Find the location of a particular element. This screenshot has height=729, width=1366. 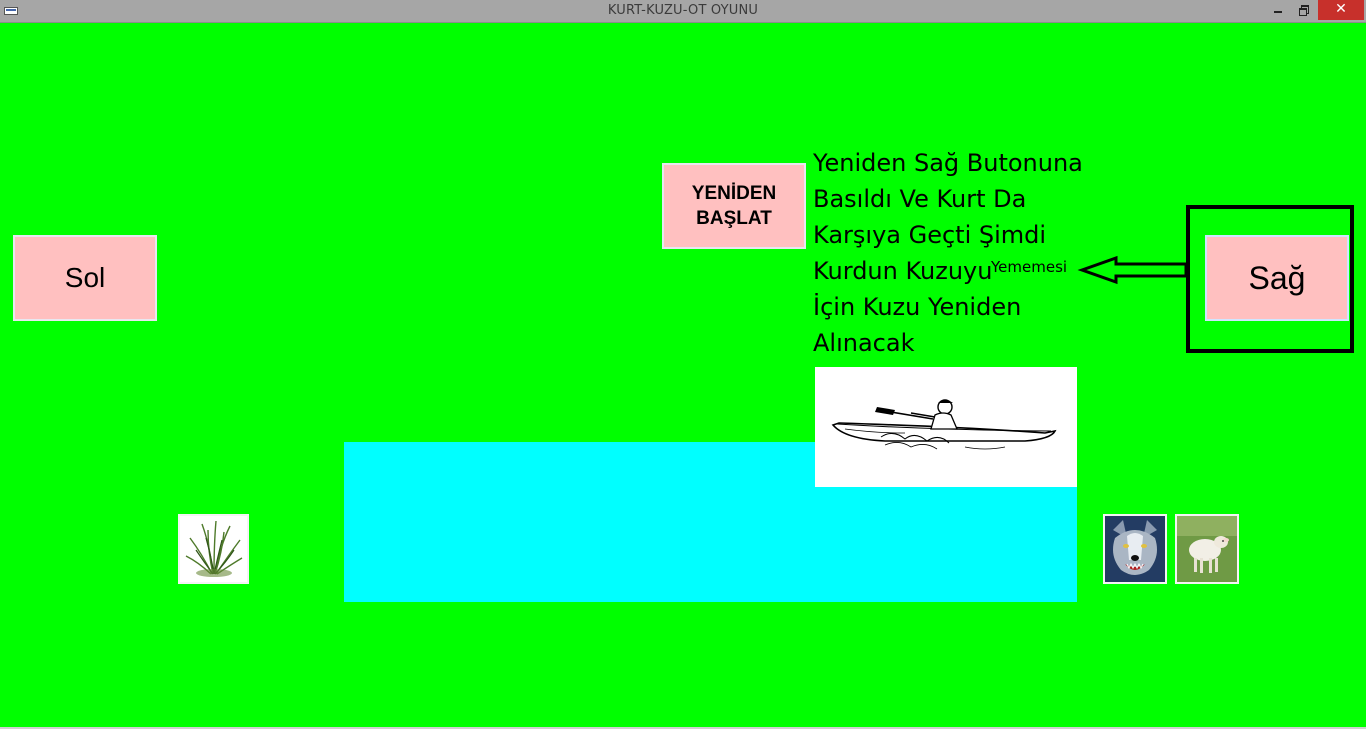

message-line: Yeniden Sağ Butonuna is located at coordinates (948, 163).